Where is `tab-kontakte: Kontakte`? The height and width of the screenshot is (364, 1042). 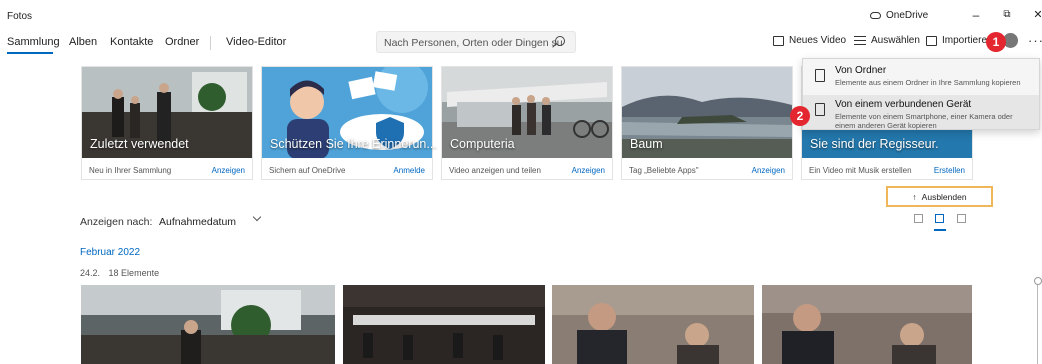 tab-kontakte: Kontakte is located at coordinates (131, 42).